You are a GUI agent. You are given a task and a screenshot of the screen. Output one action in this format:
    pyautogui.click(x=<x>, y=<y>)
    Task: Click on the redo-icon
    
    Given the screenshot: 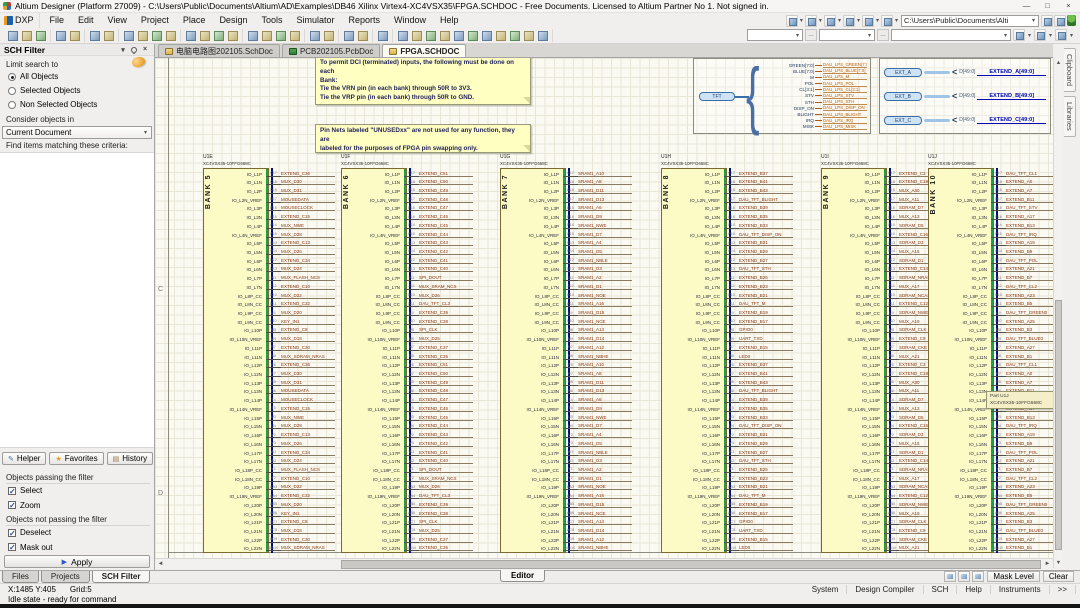 What is the action you would take?
    pyautogui.click(x=328, y=35)
    